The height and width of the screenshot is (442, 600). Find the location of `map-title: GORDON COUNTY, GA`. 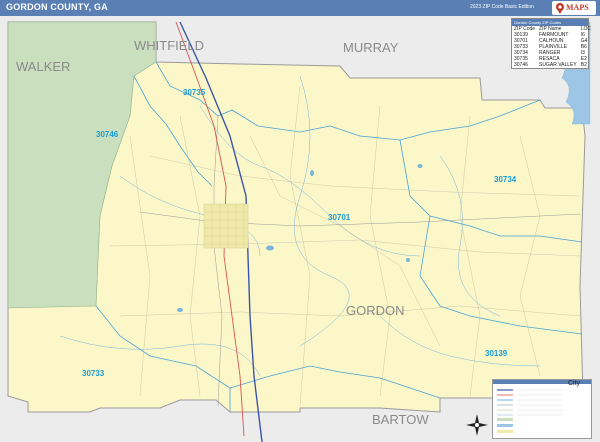

map-title: GORDON COUNTY, GA is located at coordinates (57, 7).